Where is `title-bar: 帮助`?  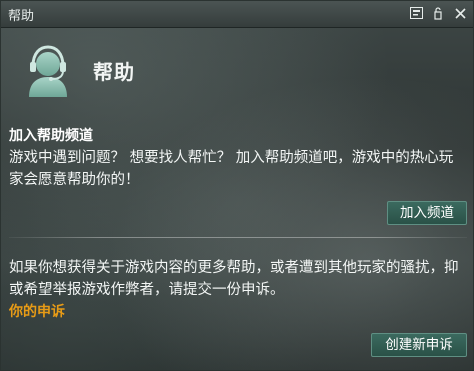 title-bar: 帮助 is located at coordinates (237, 14).